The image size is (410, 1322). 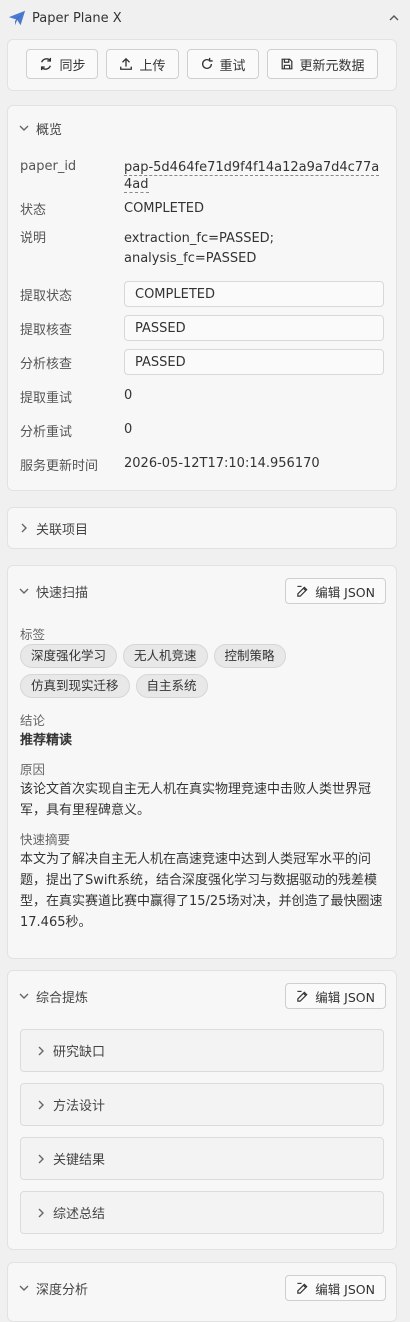 I want to click on field-analysis-check: PASSED, so click(x=254, y=362).